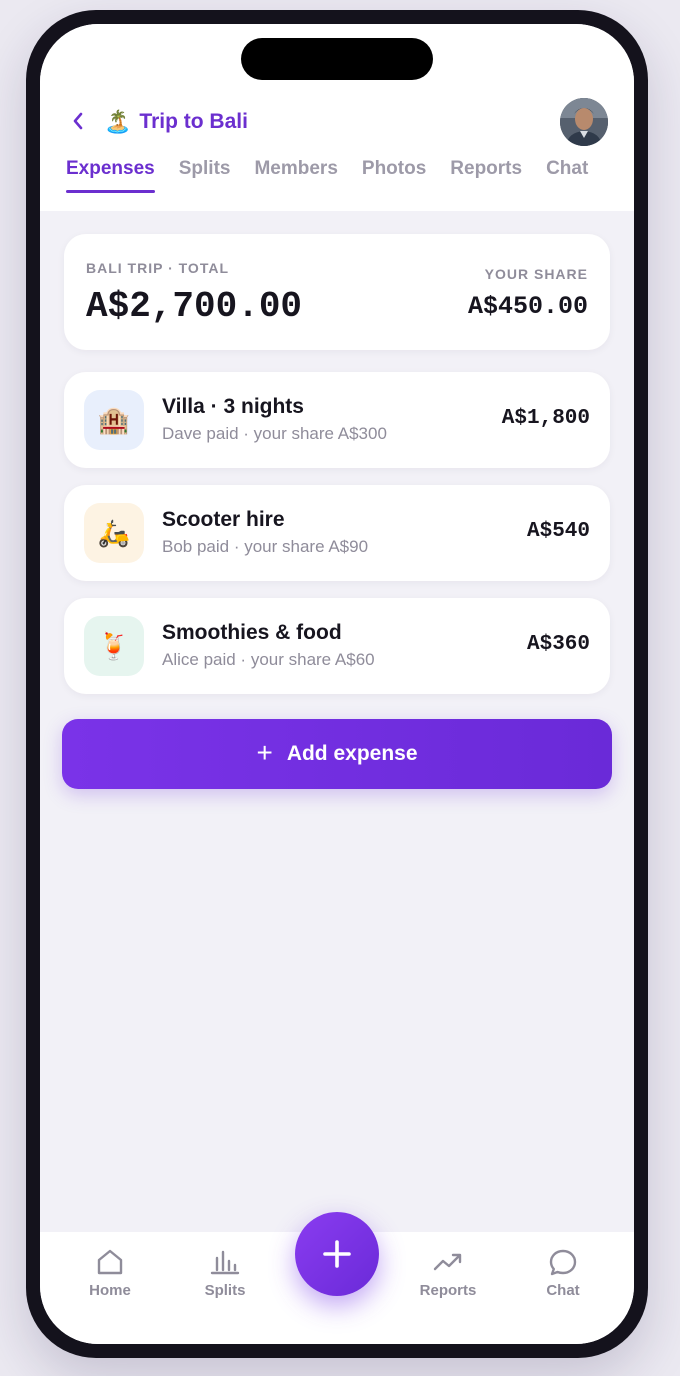 Image resolution: width=680 pixels, height=1376 pixels. Describe the element at coordinates (394, 172) in the screenshot. I see `tab-photos: Photos` at that location.